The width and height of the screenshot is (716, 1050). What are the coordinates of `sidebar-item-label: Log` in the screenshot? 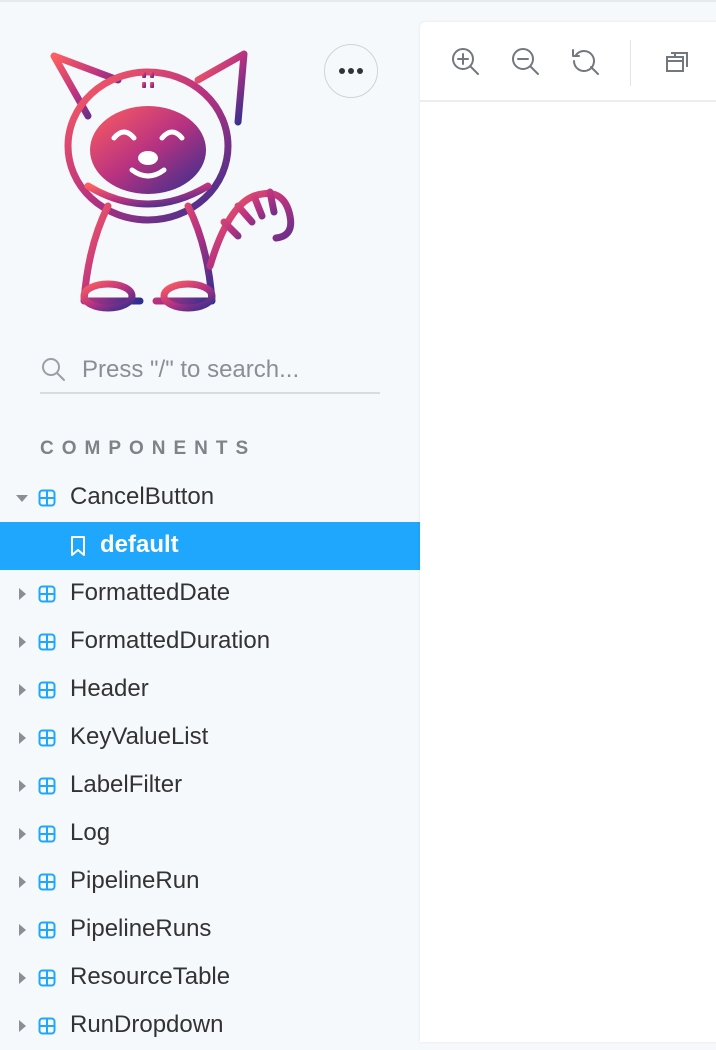 It's located at (90, 832).